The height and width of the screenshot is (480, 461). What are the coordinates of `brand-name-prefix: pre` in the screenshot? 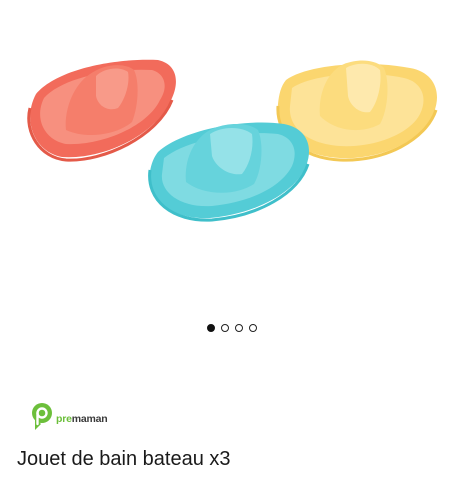 It's located at (64, 419).